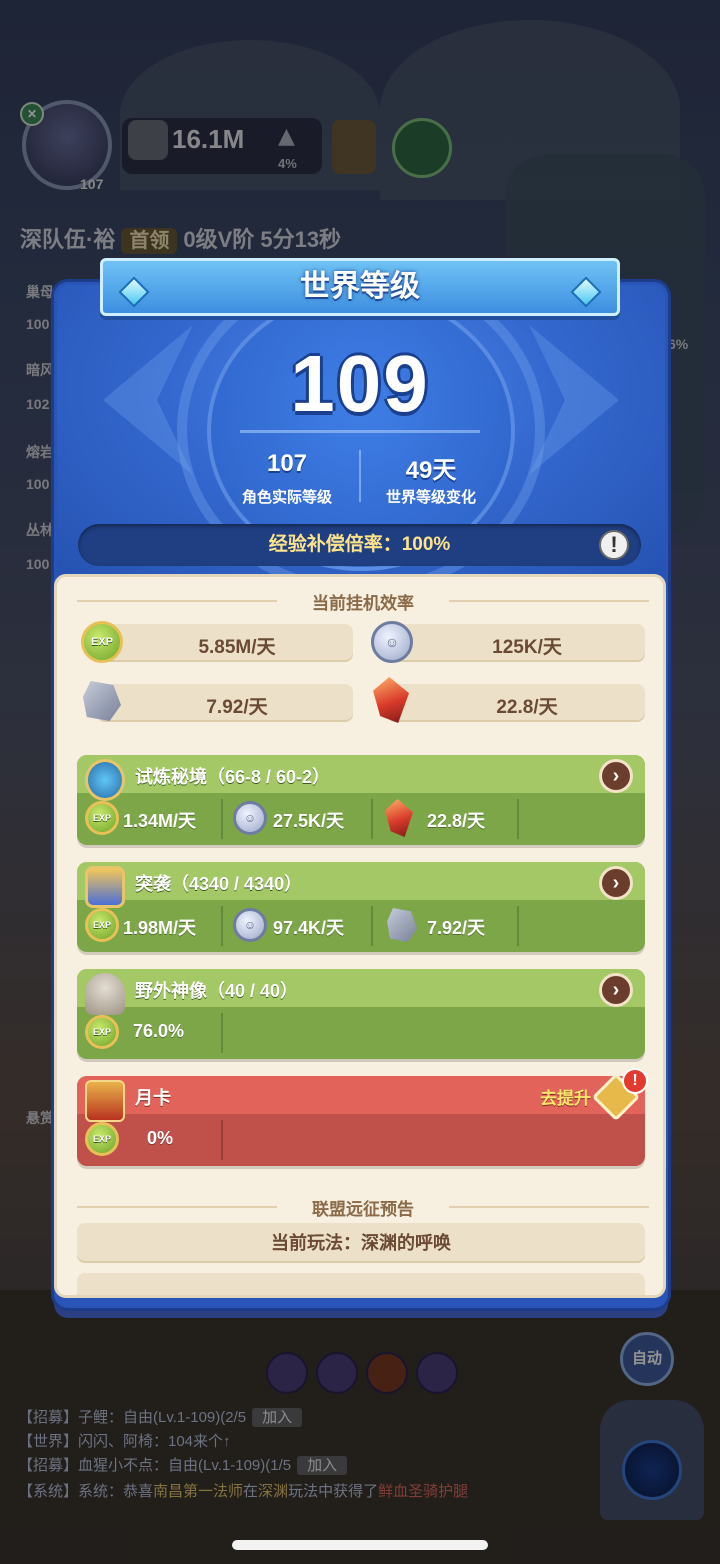 This screenshot has height=1564, width=720. What do you see at coordinates (361, 1284) in the screenshot?
I see `next-info-pill` at bounding box center [361, 1284].